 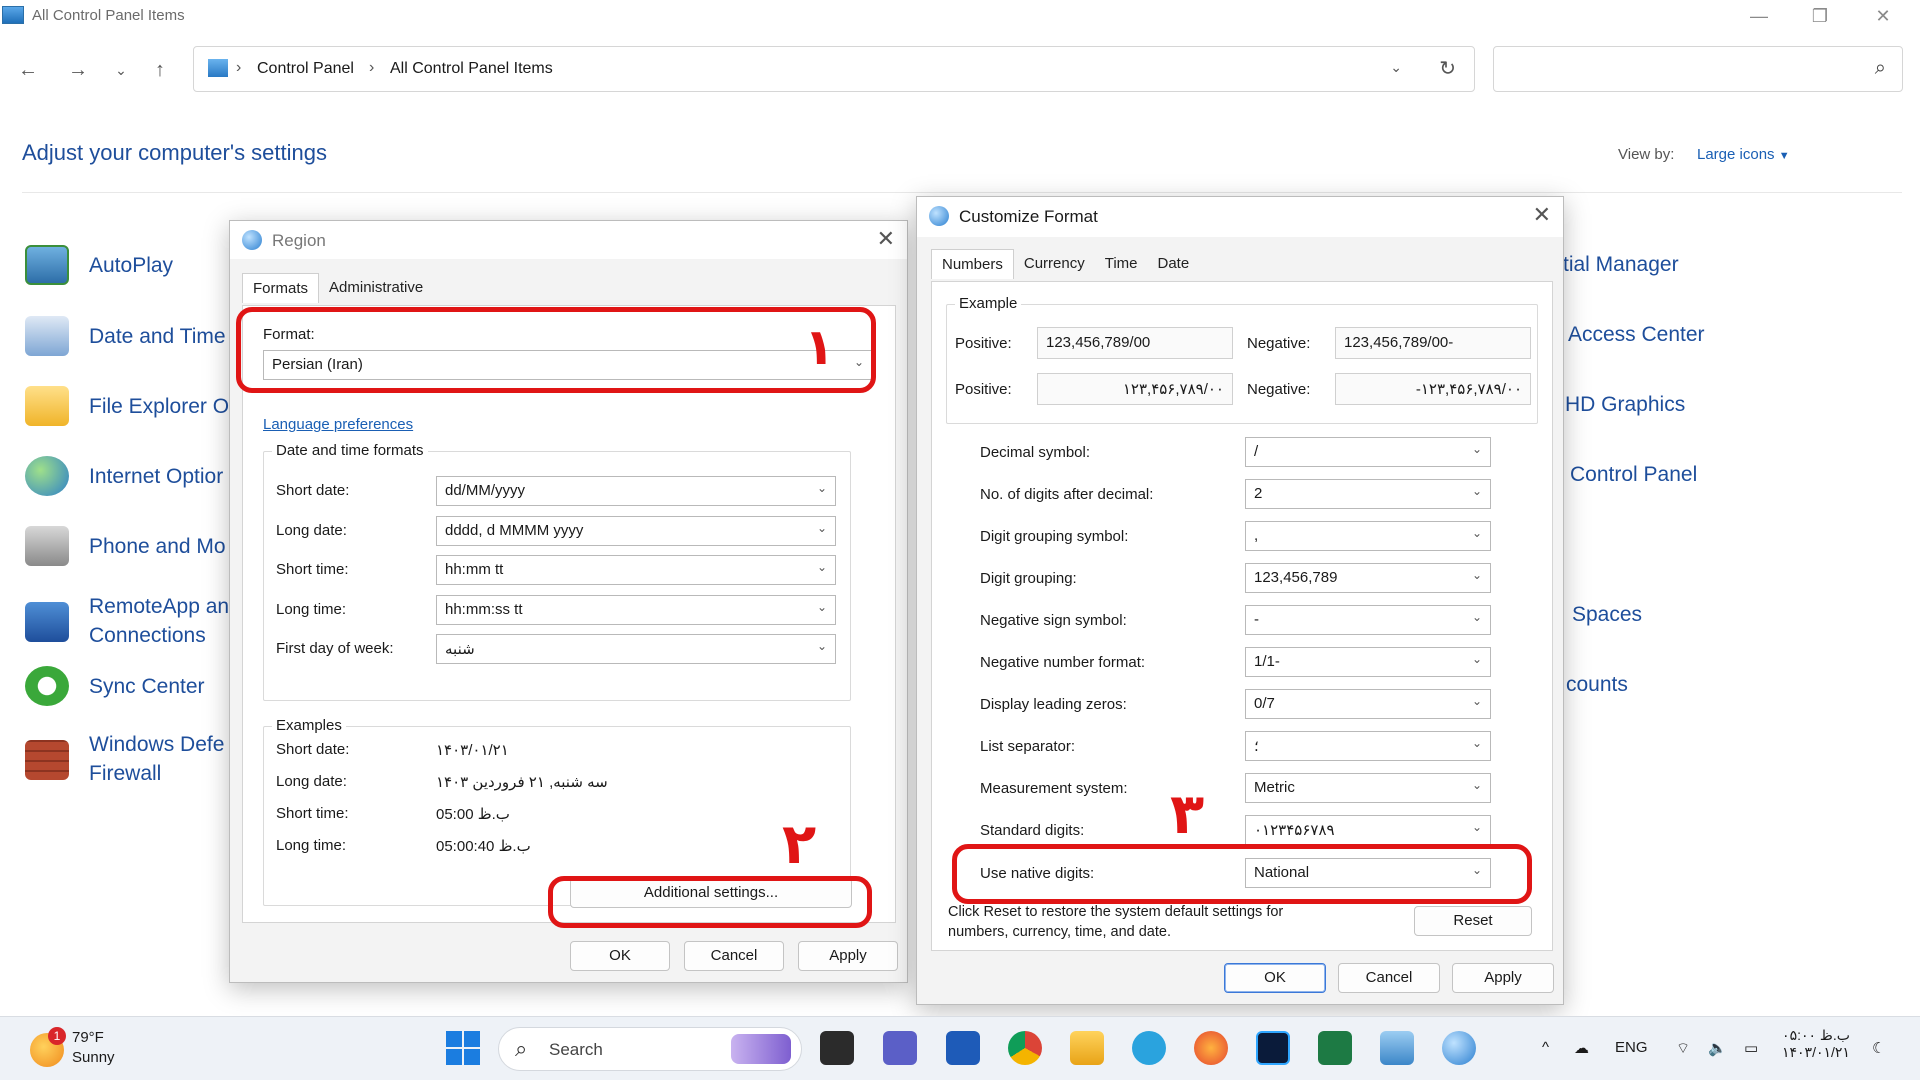 I want to click on leading-zeros-select: 0/7 ⌄, so click(x=1368, y=704).